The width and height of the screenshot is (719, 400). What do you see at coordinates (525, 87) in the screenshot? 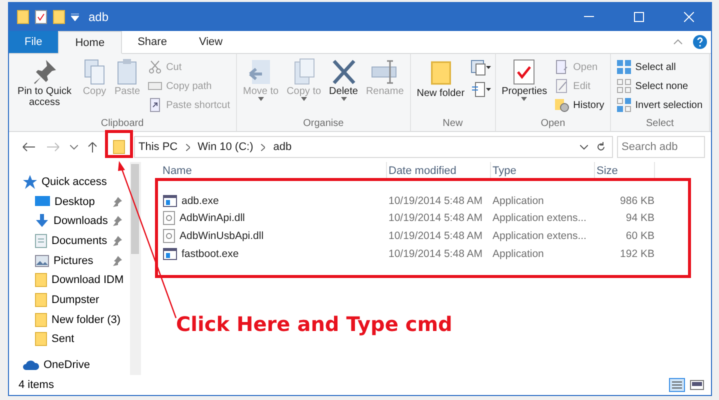
I see `ribbon-button: Properties` at bounding box center [525, 87].